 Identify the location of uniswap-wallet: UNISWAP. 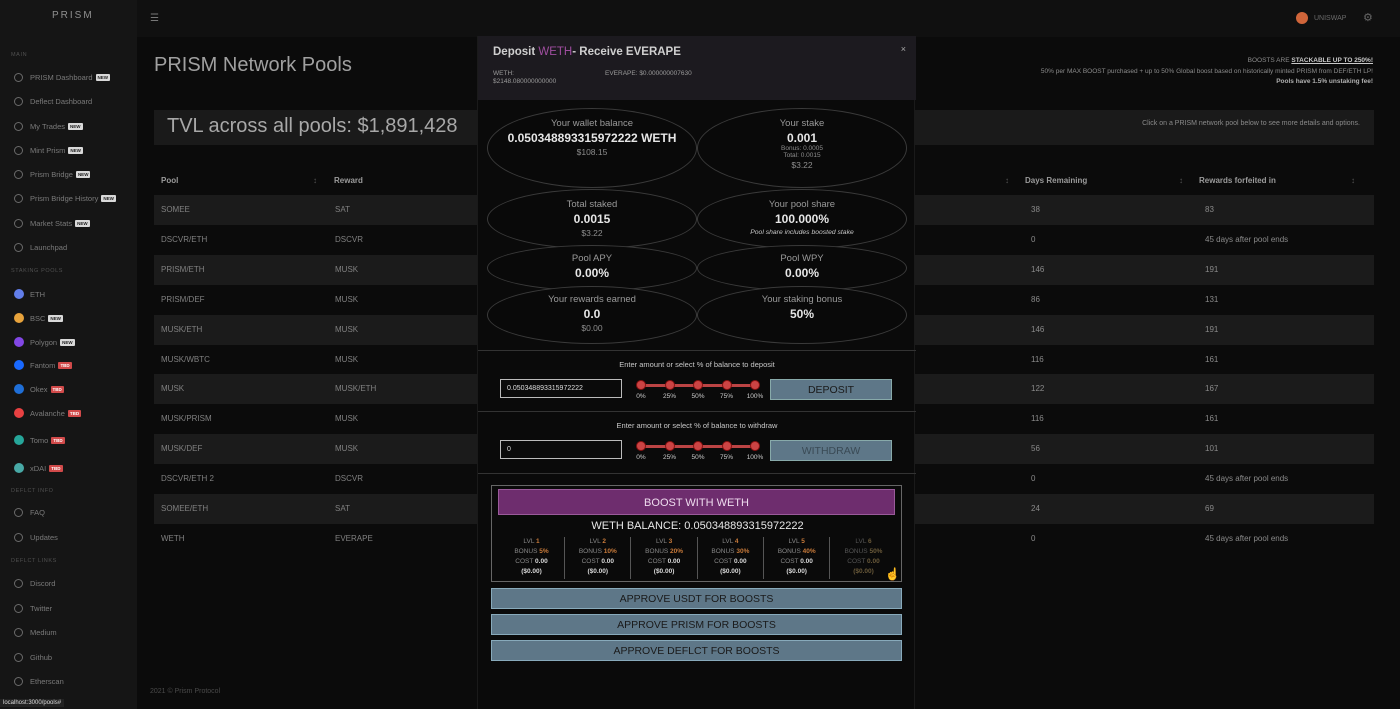
(1321, 18).